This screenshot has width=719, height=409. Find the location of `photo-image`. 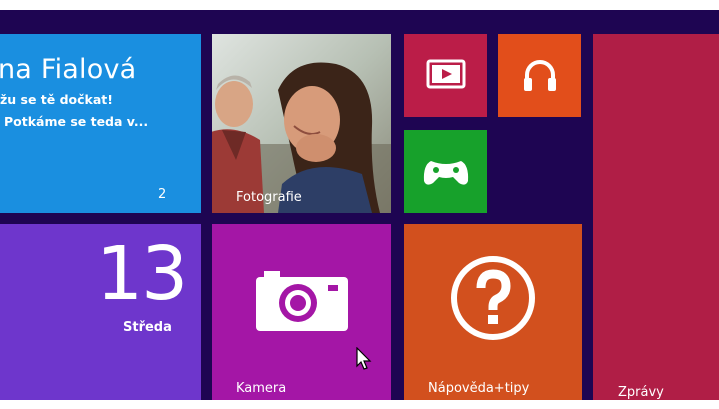

photo-image is located at coordinates (301, 123).